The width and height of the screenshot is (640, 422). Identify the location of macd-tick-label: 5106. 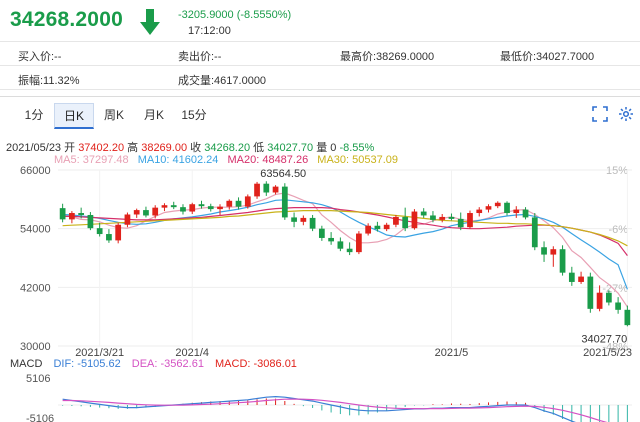
(38, 379).